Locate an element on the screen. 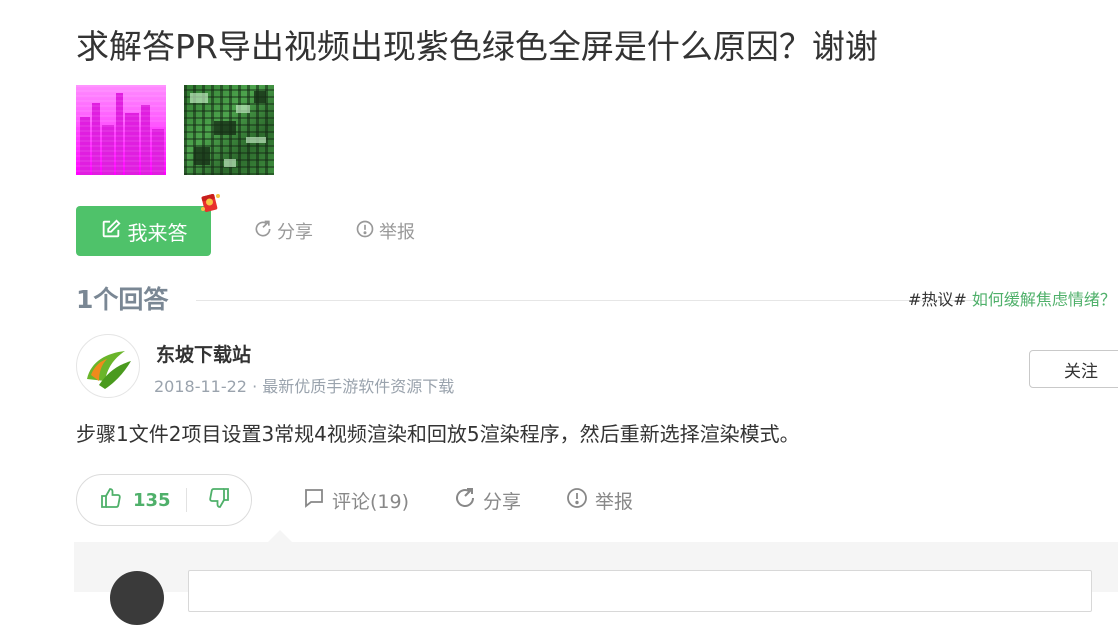 The width and height of the screenshot is (1118, 625). comment-caret is located at coordinates (280, 536).